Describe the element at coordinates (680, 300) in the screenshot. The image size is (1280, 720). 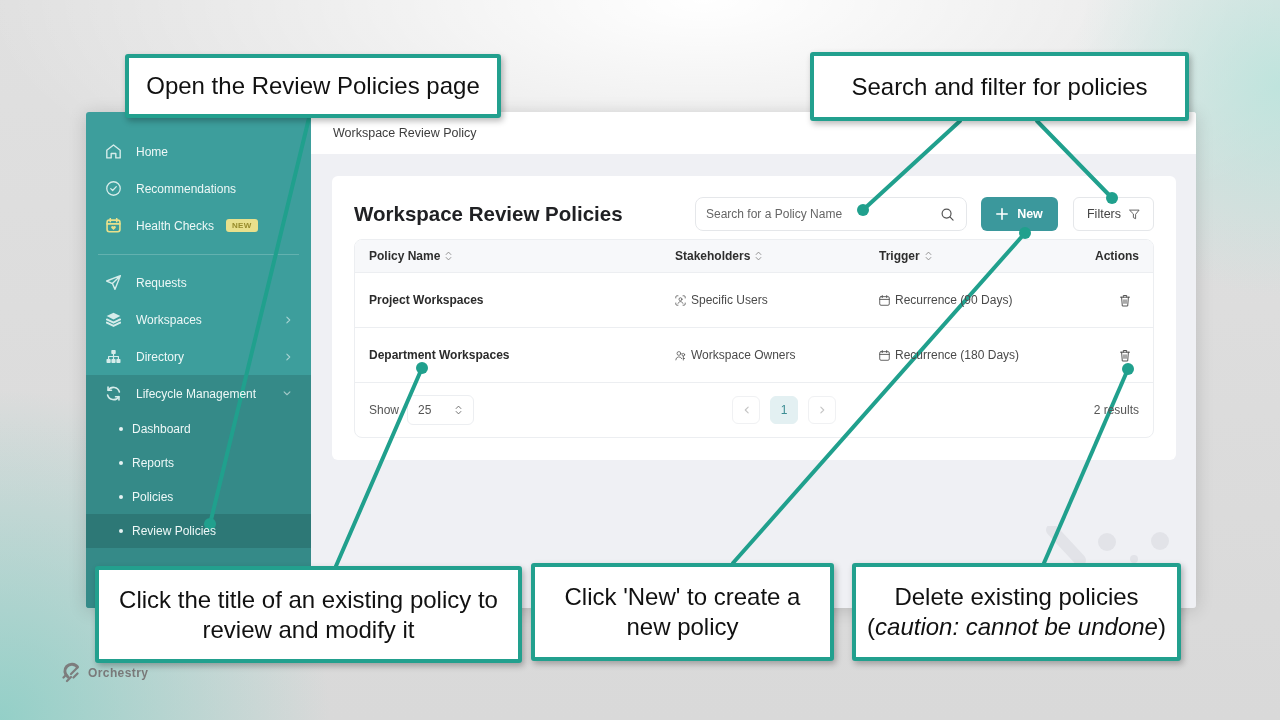
I see `user-frame-icon` at that location.